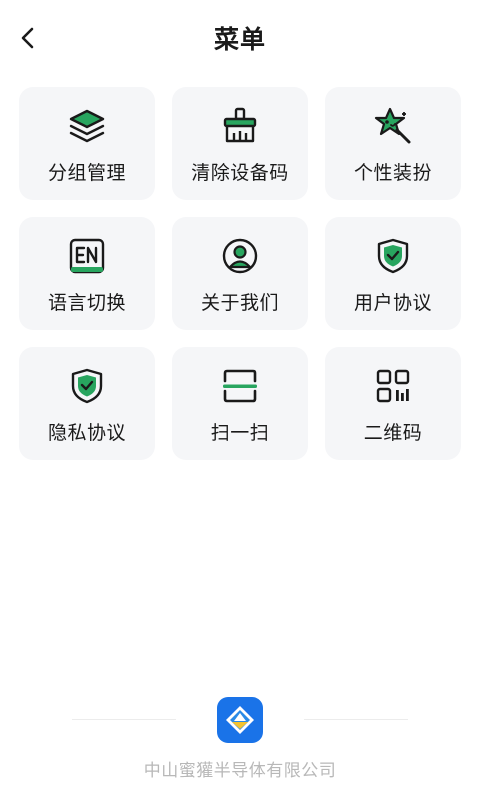 Image resolution: width=480 pixels, height=800 pixels. What do you see at coordinates (87, 256) in the screenshot?
I see `language-en-icon` at bounding box center [87, 256].